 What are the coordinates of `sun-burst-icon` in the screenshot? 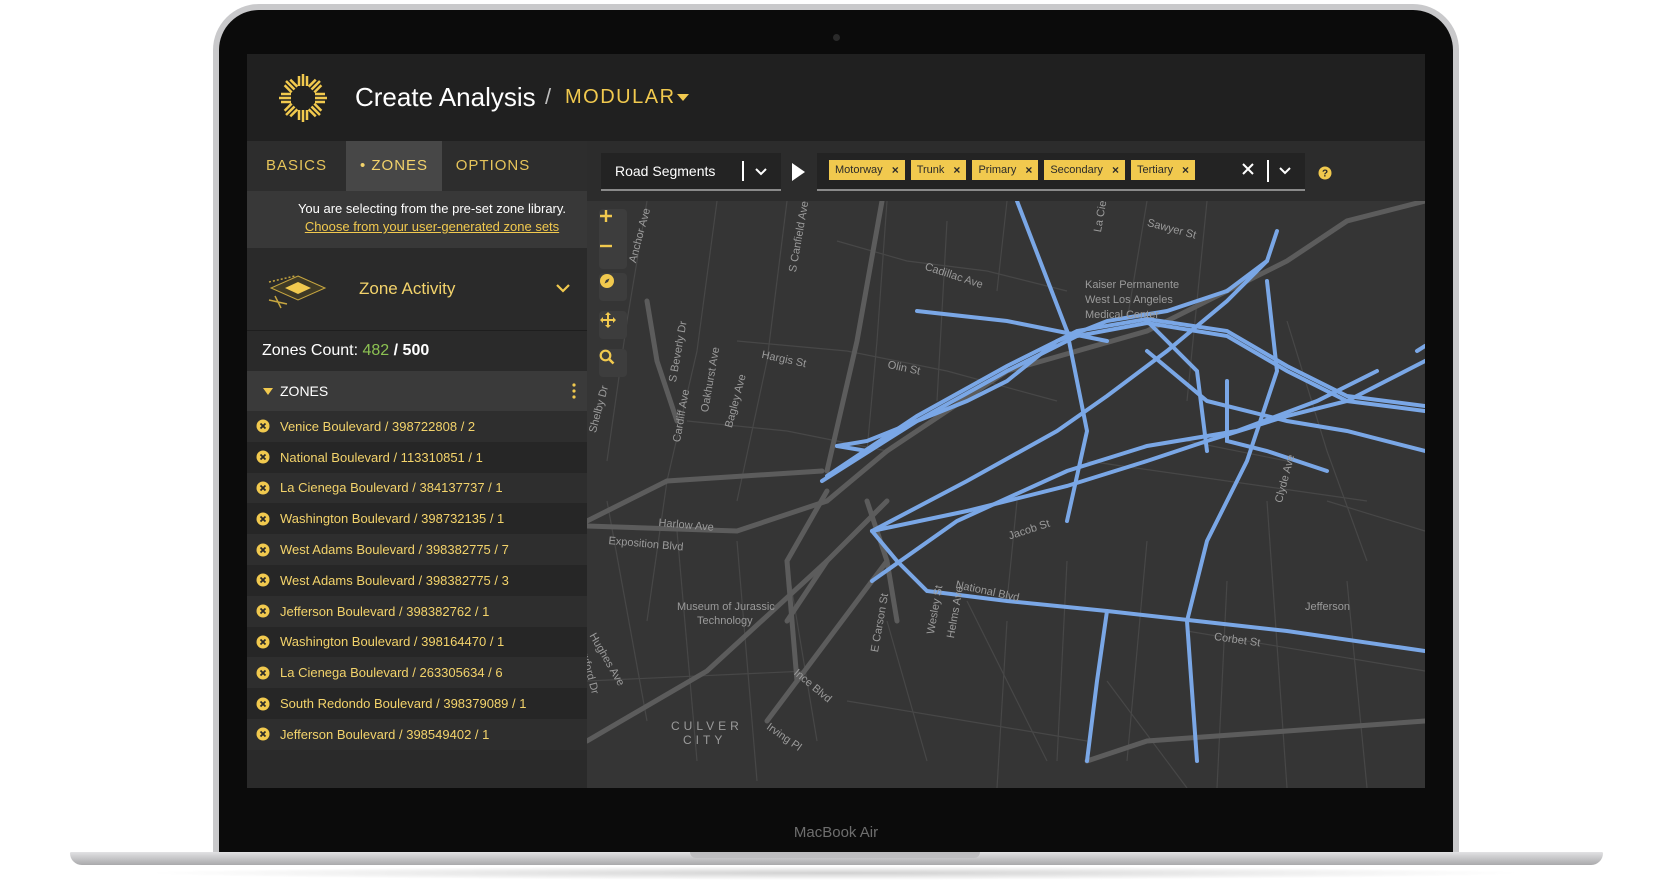 It's located at (303, 98).